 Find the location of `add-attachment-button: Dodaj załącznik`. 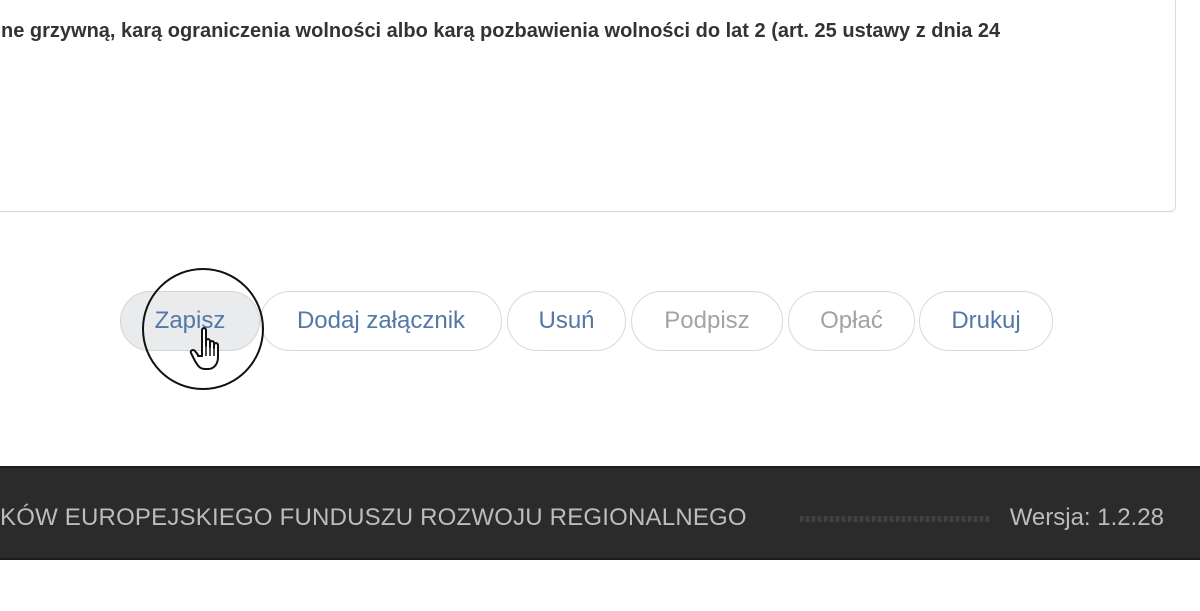

add-attachment-button: Dodaj załącznik is located at coordinates (381, 321).